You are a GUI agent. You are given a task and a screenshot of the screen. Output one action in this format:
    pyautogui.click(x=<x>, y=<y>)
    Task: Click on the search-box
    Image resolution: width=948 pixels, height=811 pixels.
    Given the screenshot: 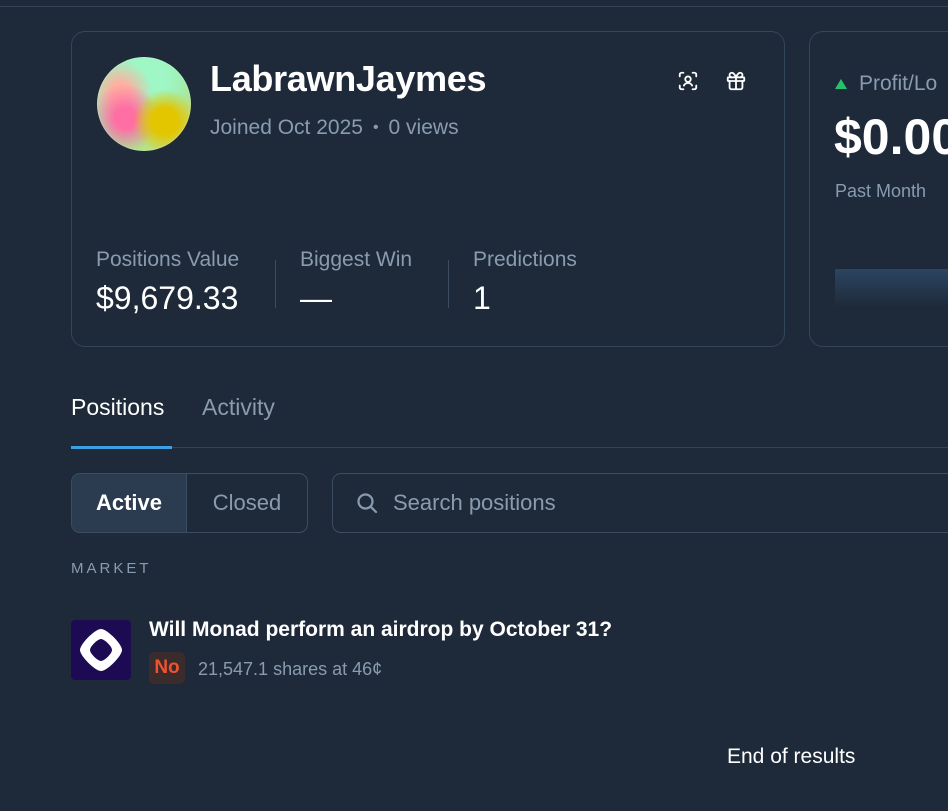 What is the action you would take?
    pyautogui.click(x=640, y=503)
    